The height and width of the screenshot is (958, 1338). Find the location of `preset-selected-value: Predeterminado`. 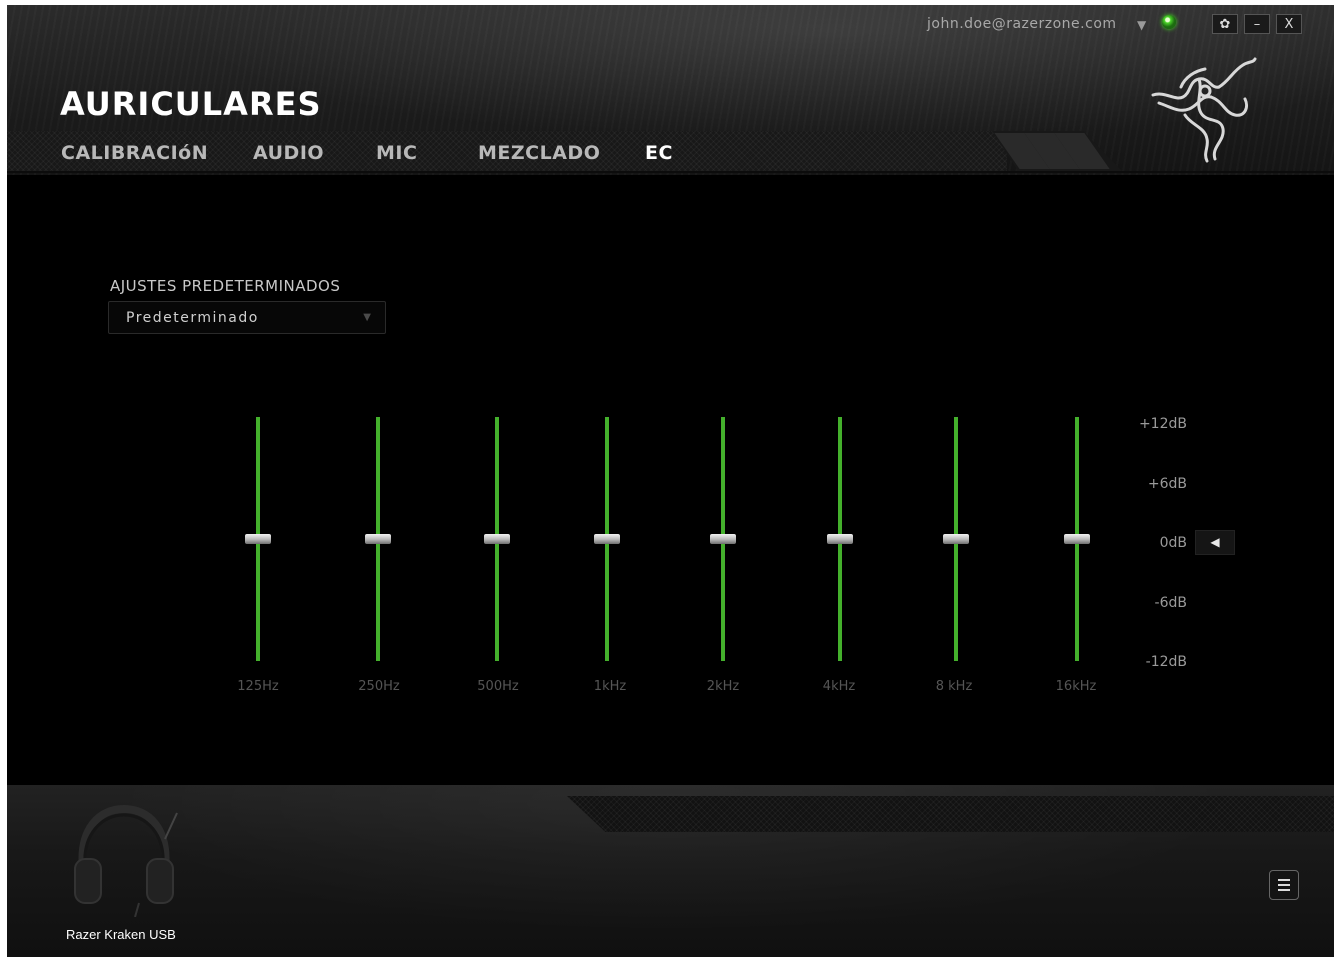

preset-selected-value: Predeterminado is located at coordinates (192, 318).